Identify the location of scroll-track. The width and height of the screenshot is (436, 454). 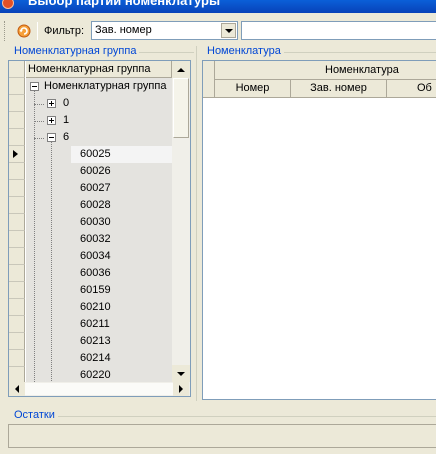
(99, 389).